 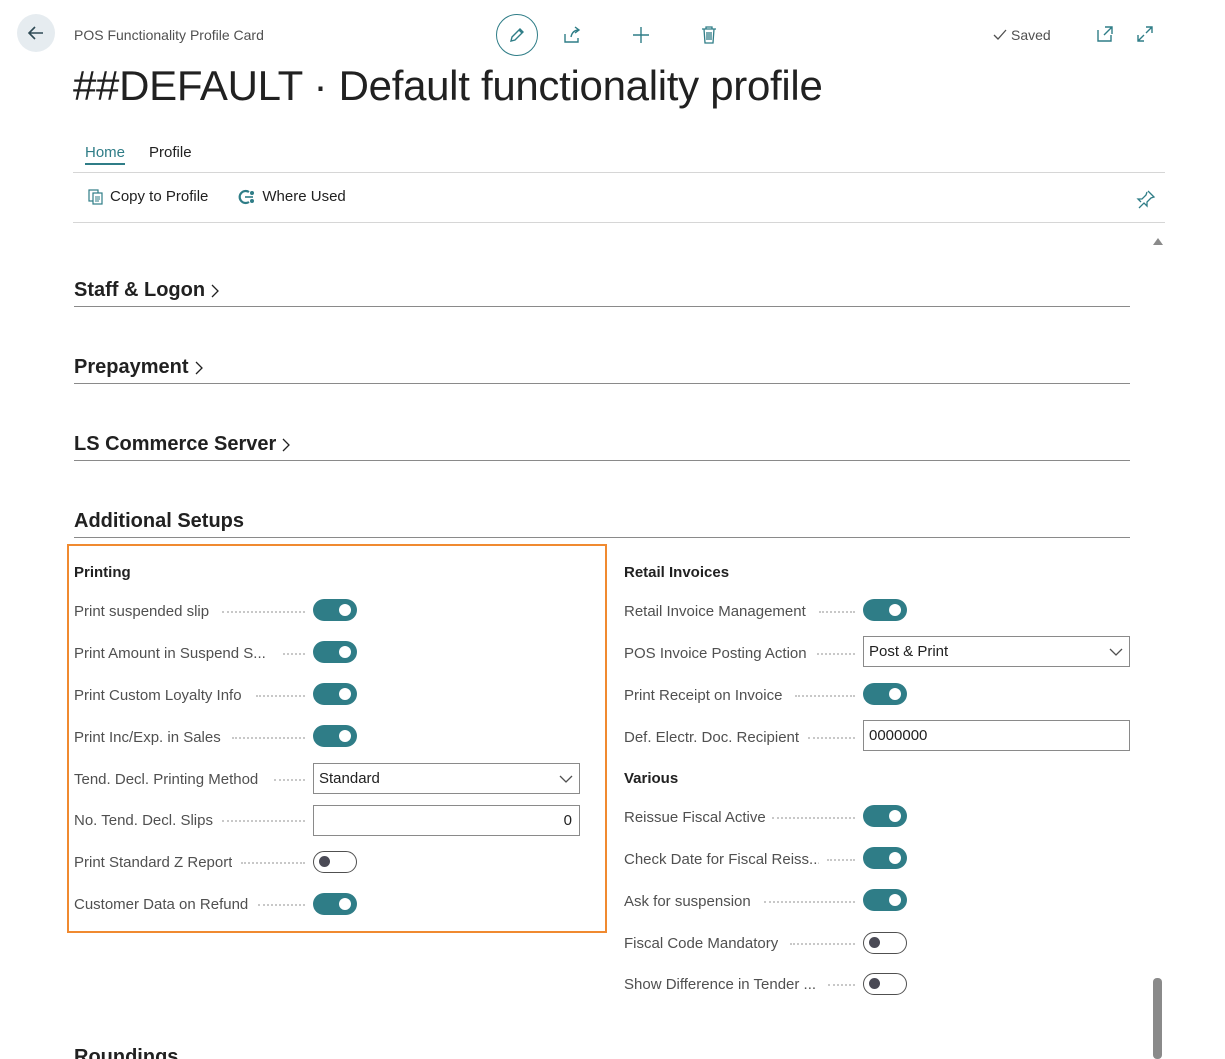 I want to click on retail-invoice-management-toggle, so click(x=885, y=610).